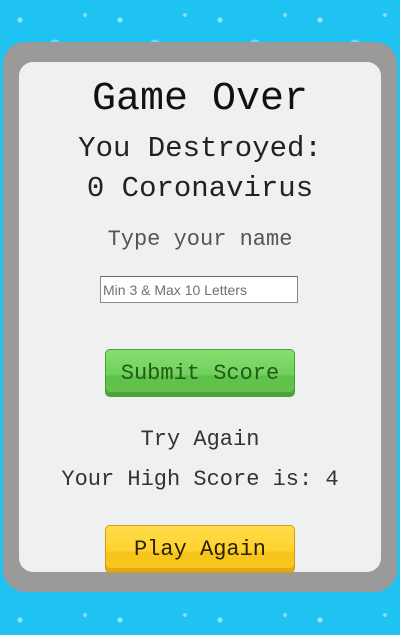  What do you see at coordinates (200, 373) in the screenshot?
I see `submit-score-button: Submit Score` at bounding box center [200, 373].